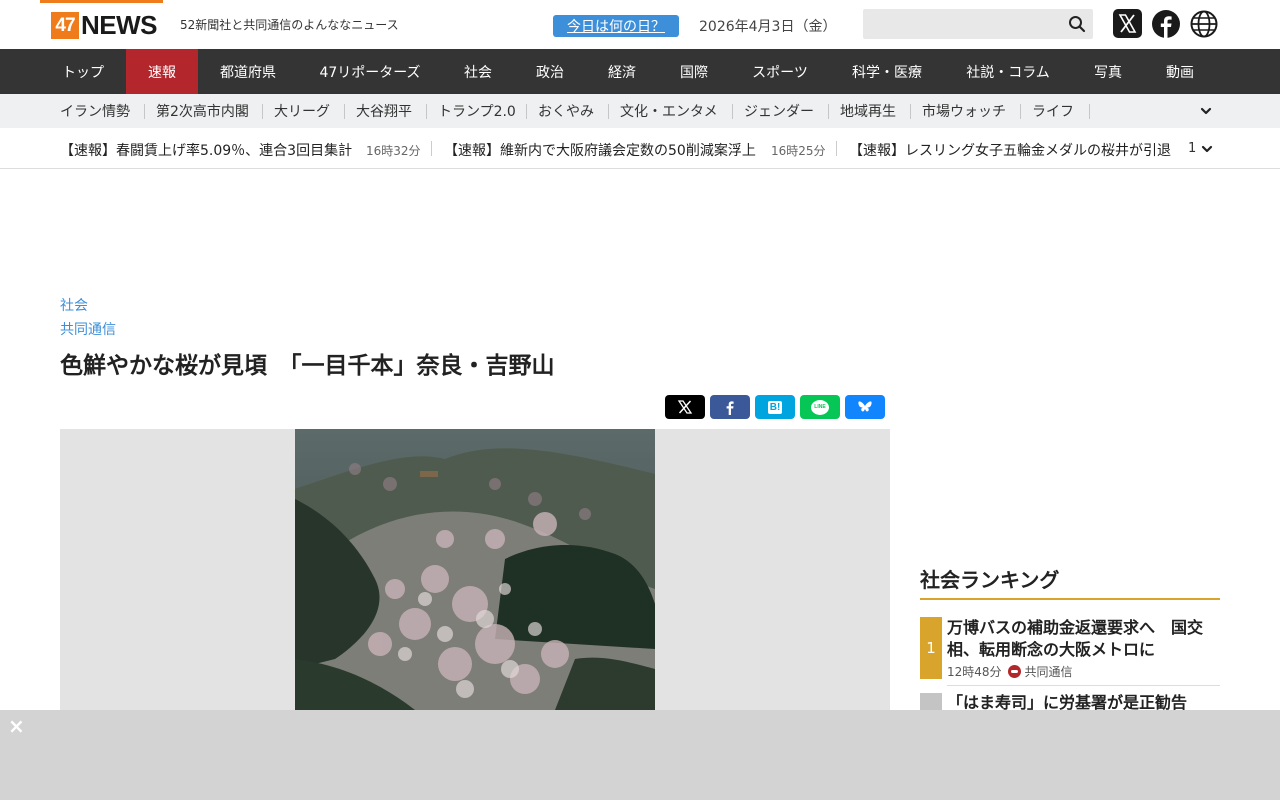 The width and height of the screenshot is (1280, 800). What do you see at coordinates (694, 71) in the screenshot?
I see `nav-item-international: 国際` at bounding box center [694, 71].